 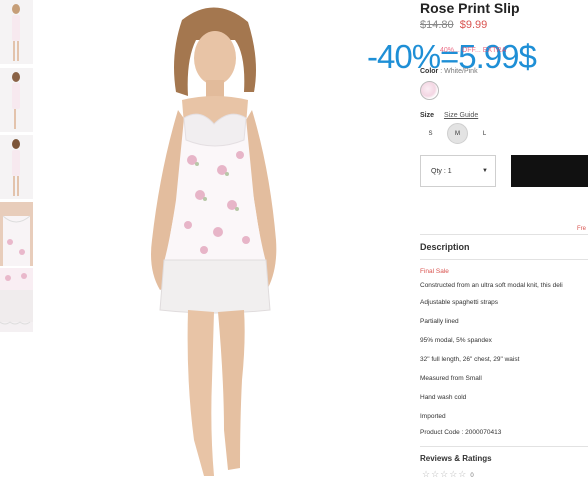 I want to click on add-to-bag-button, so click(x=549, y=171).